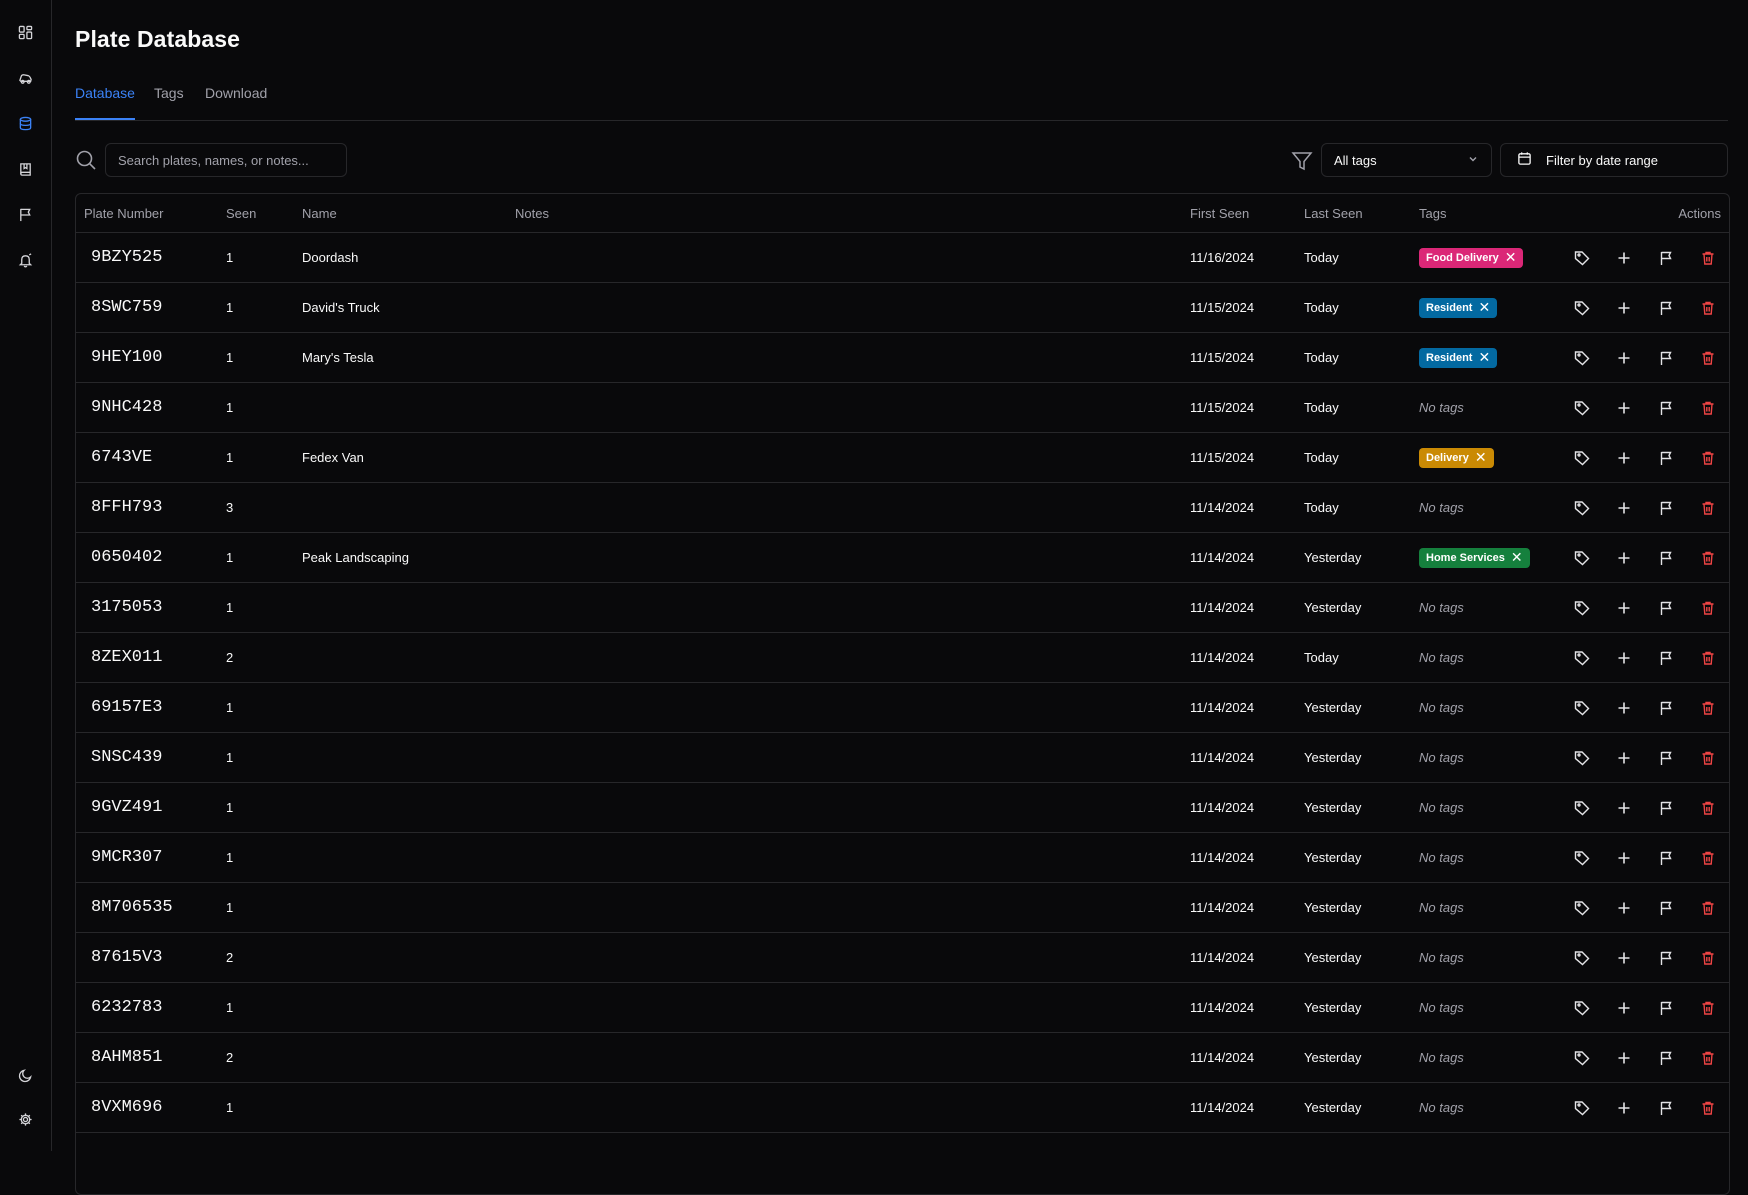  I want to click on date-range-button: Filter by date range, so click(1614, 160).